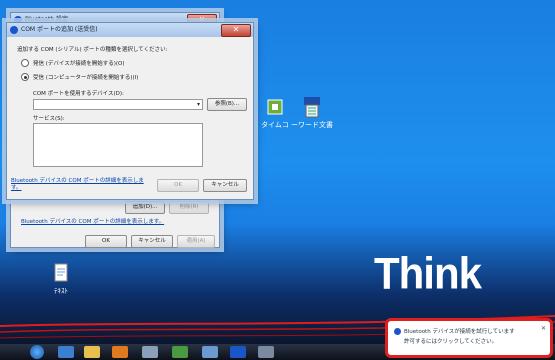 This screenshot has width=555, height=360. What do you see at coordinates (78, 94) in the screenshot?
I see `device-label: COM ポートを使用するデバイス(D):` at bounding box center [78, 94].